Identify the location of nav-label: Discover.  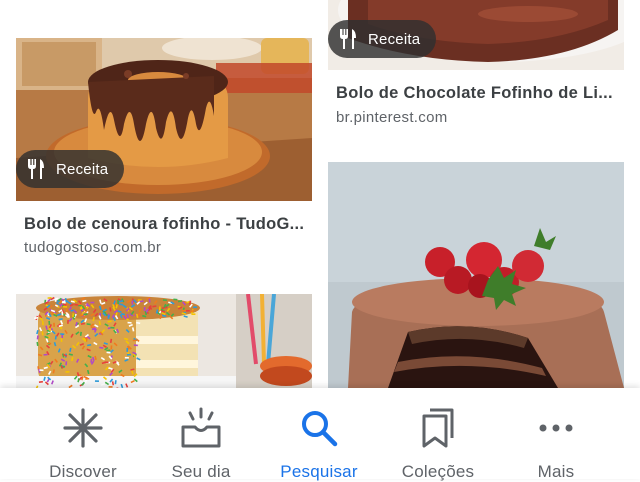
(83, 471).